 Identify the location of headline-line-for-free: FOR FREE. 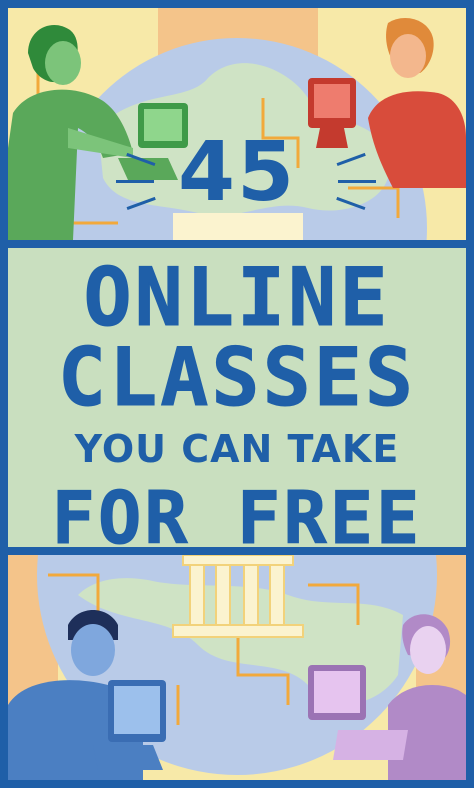
(237, 518).